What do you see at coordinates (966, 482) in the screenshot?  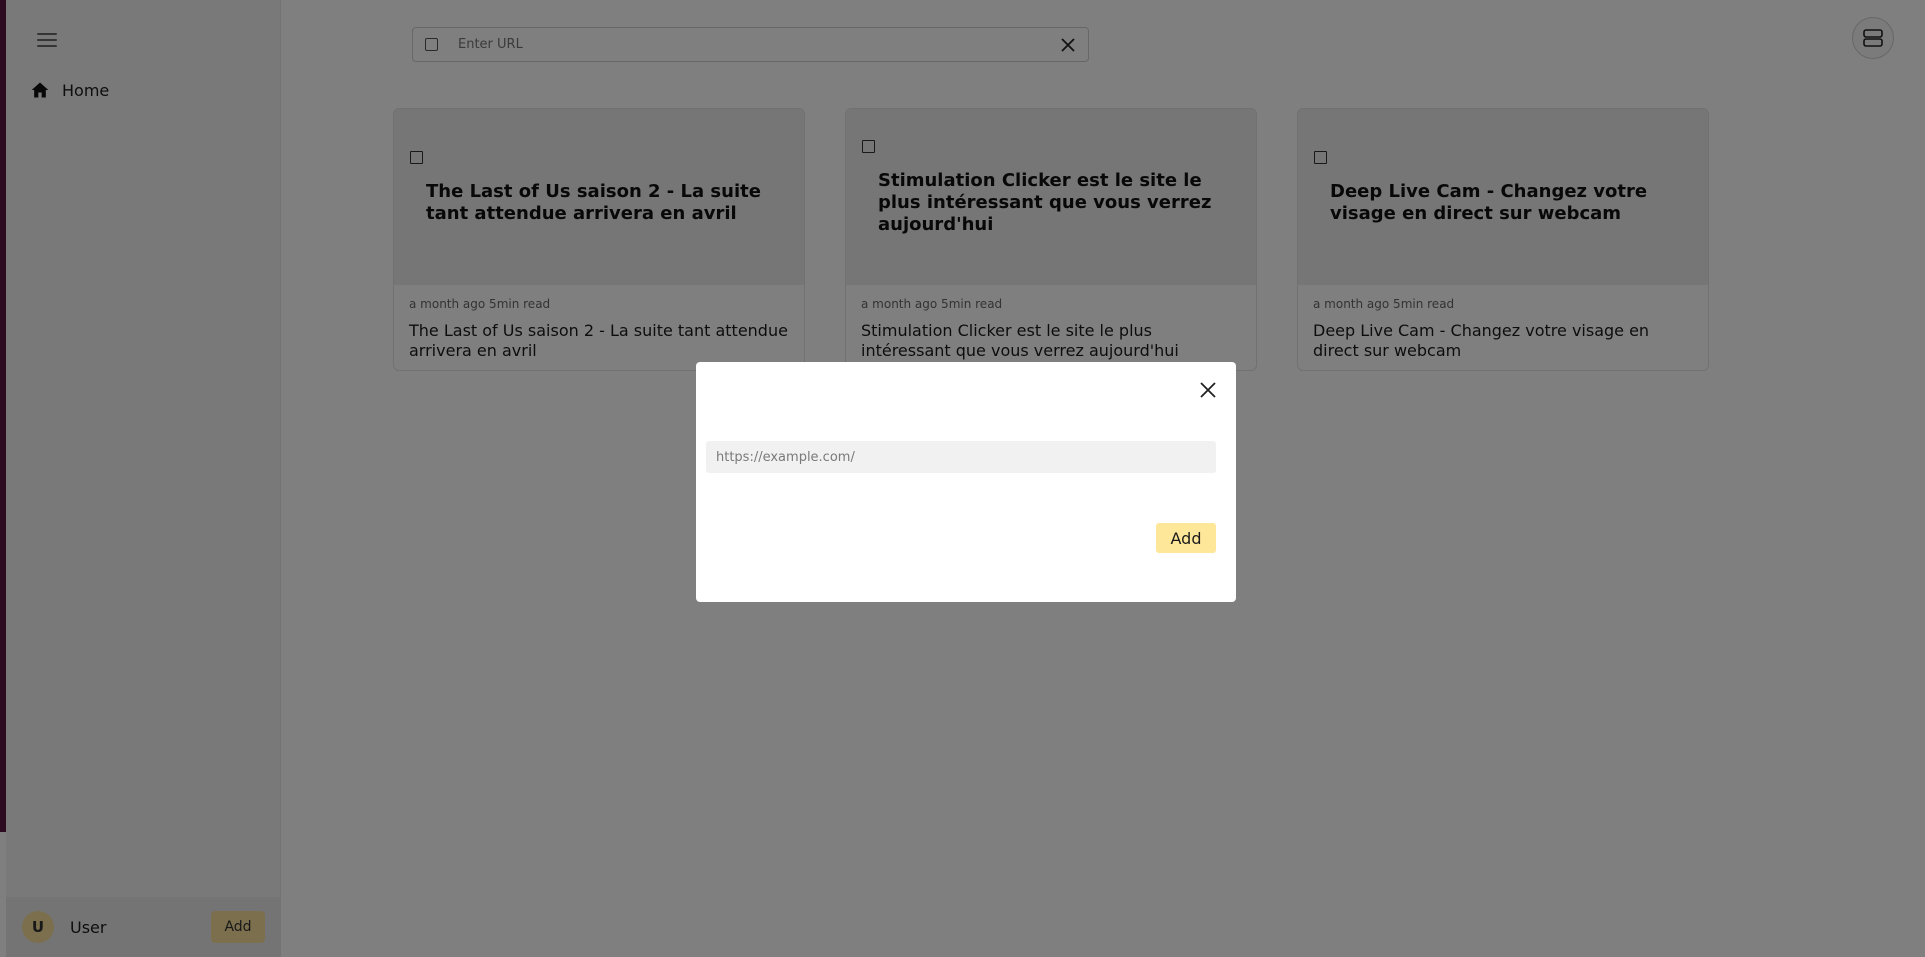 I see `add-url-dialog: Add` at bounding box center [966, 482].